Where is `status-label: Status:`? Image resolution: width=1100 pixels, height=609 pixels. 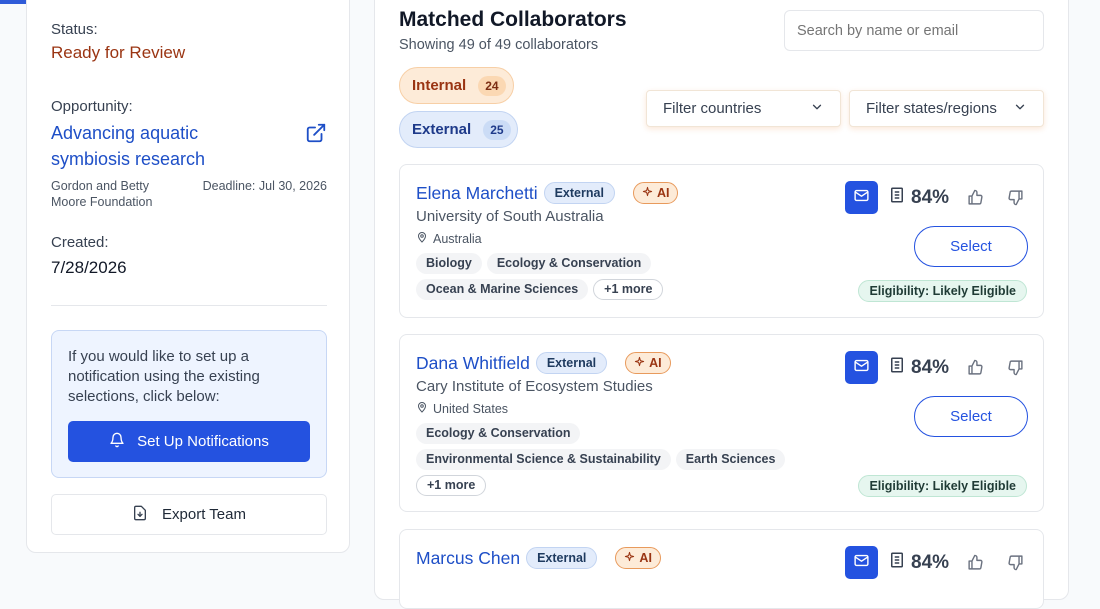
status-label: Status: is located at coordinates (74, 29).